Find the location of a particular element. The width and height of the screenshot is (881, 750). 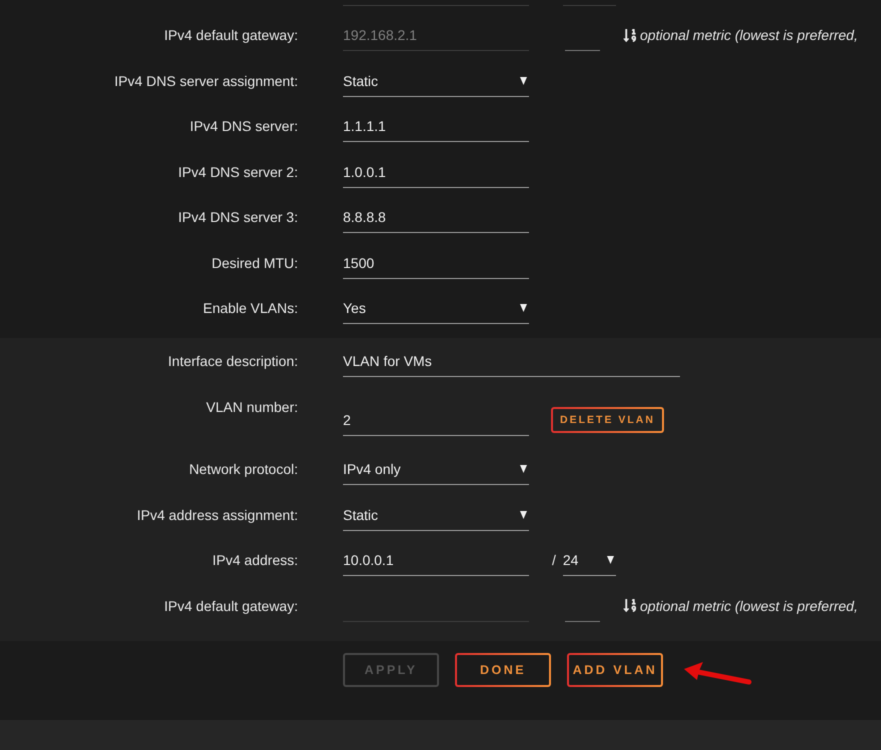

select-field: Yes is located at coordinates (436, 311).